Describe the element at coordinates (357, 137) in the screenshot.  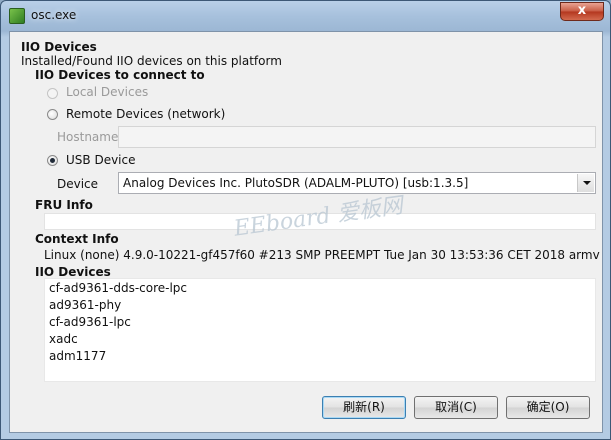
I see `hostname-field` at that location.